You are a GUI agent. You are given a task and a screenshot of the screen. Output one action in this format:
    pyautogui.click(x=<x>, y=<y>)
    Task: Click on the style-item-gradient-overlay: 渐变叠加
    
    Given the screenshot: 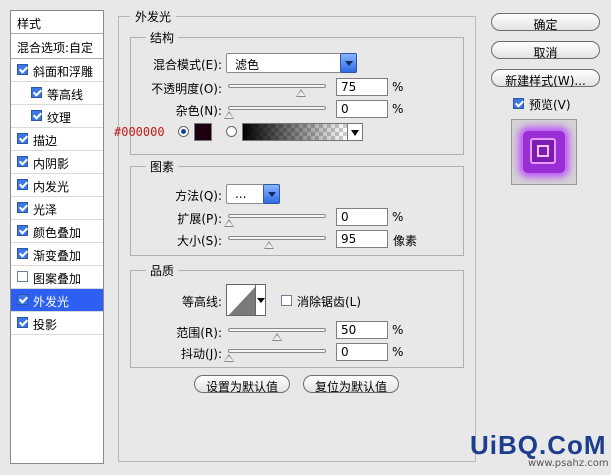 What is the action you would take?
    pyautogui.click(x=57, y=254)
    